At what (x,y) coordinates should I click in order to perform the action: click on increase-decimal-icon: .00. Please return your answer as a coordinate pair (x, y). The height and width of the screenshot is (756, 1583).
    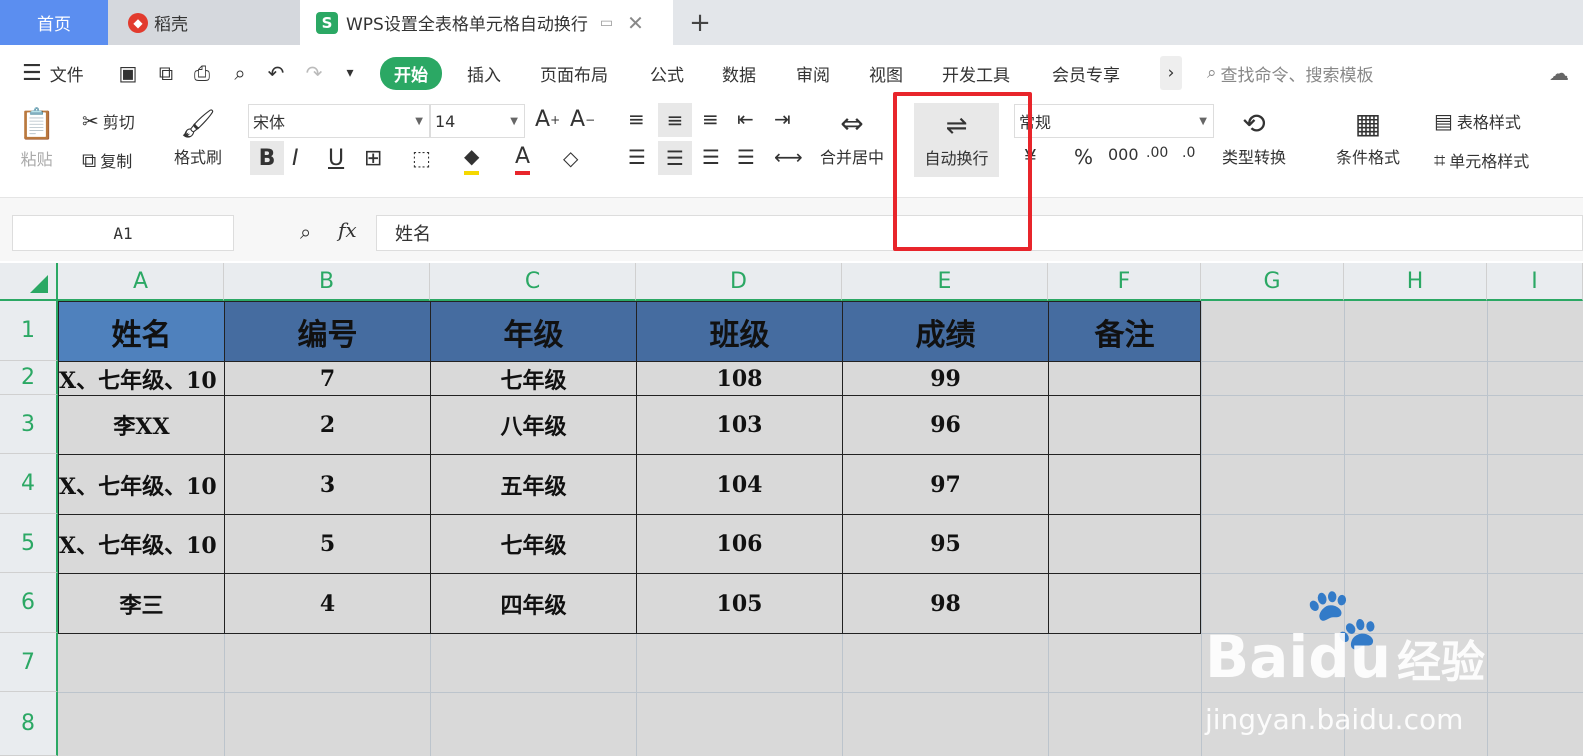
    Looking at the image, I should click on (1157, 153).